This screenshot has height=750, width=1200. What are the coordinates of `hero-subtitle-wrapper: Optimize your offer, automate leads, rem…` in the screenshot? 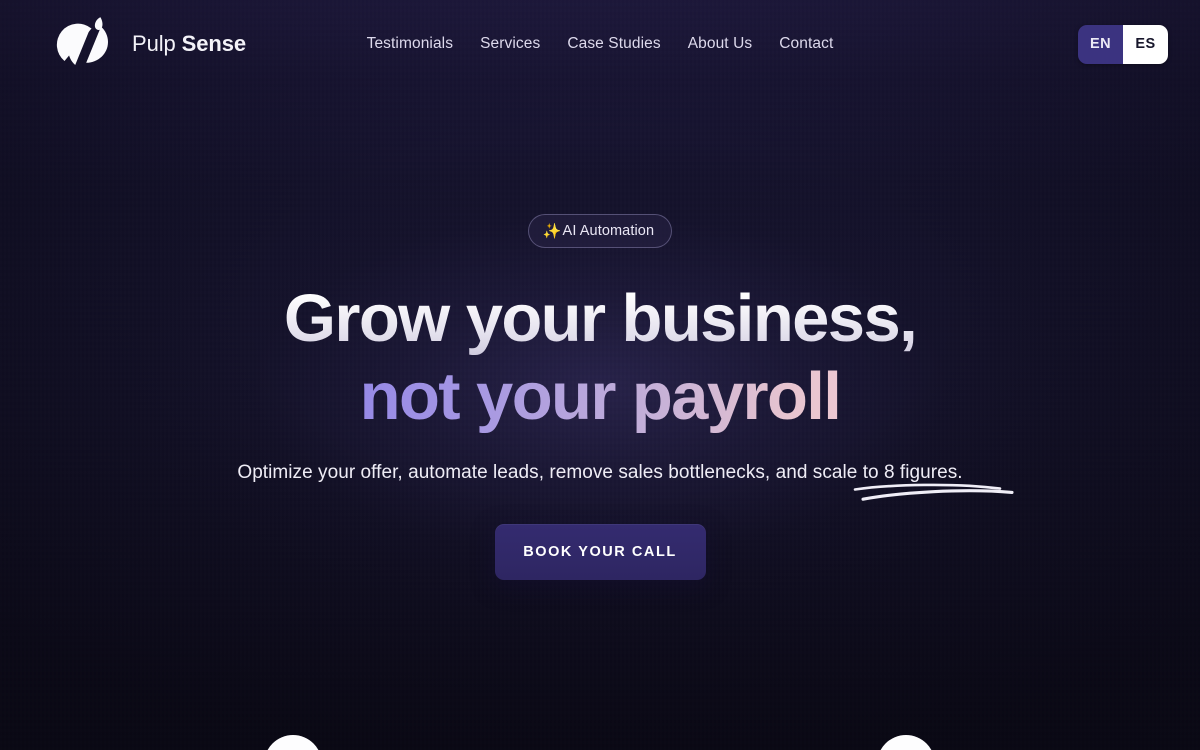 It's located at (625, 482).